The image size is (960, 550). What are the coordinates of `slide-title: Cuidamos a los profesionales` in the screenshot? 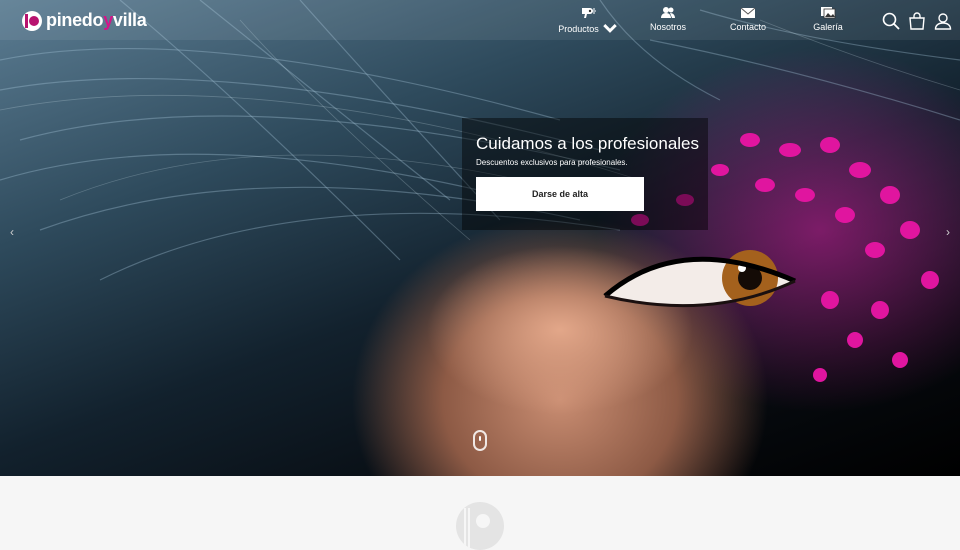 It's located at (588, 143).